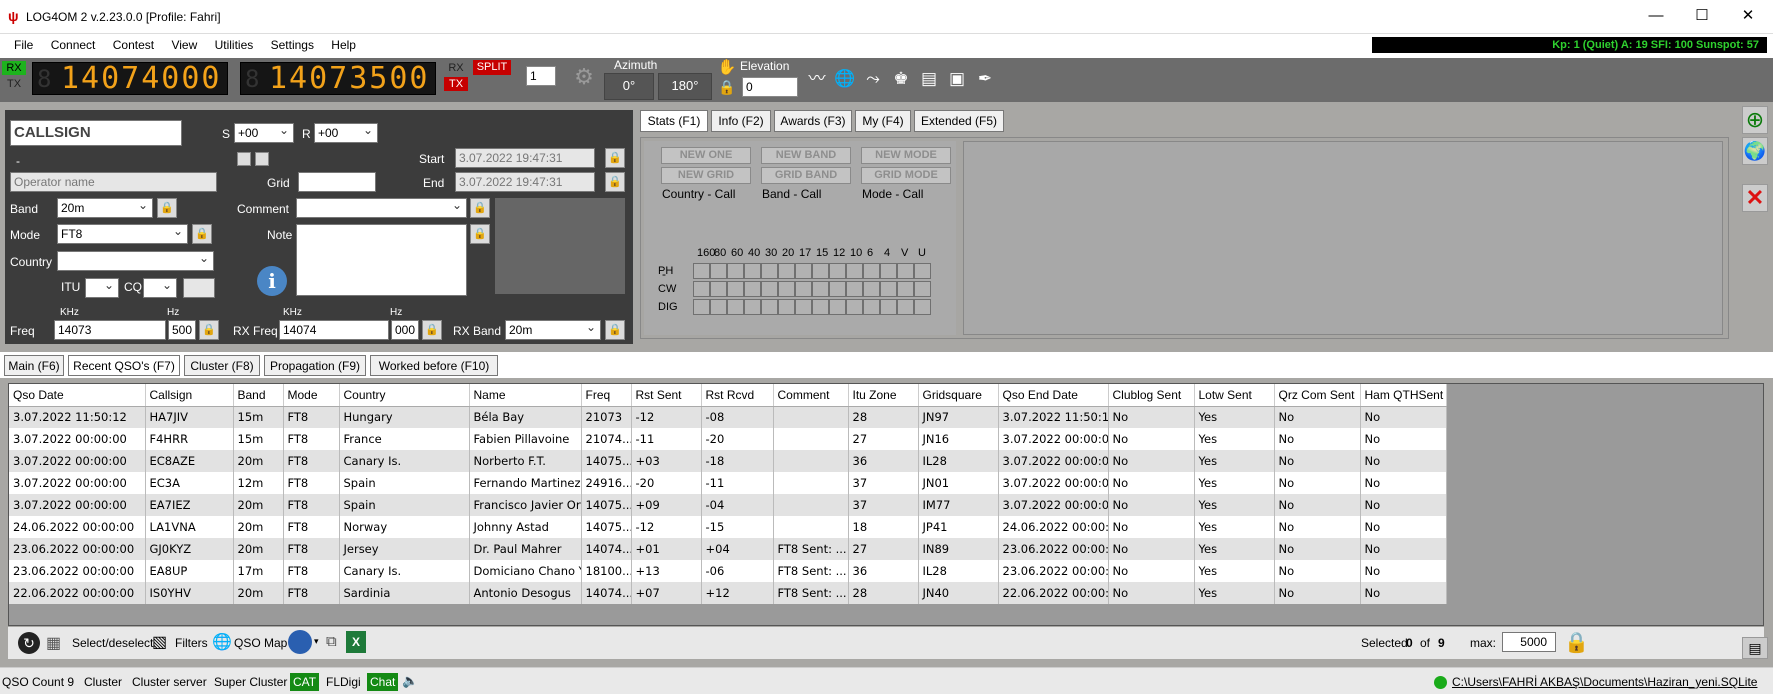 The width and height of the screenshot is (1773, 694). Describe the element at coordinates (235, 43) in the screenshot. I see `menu-utilities: Utilities` at that location.